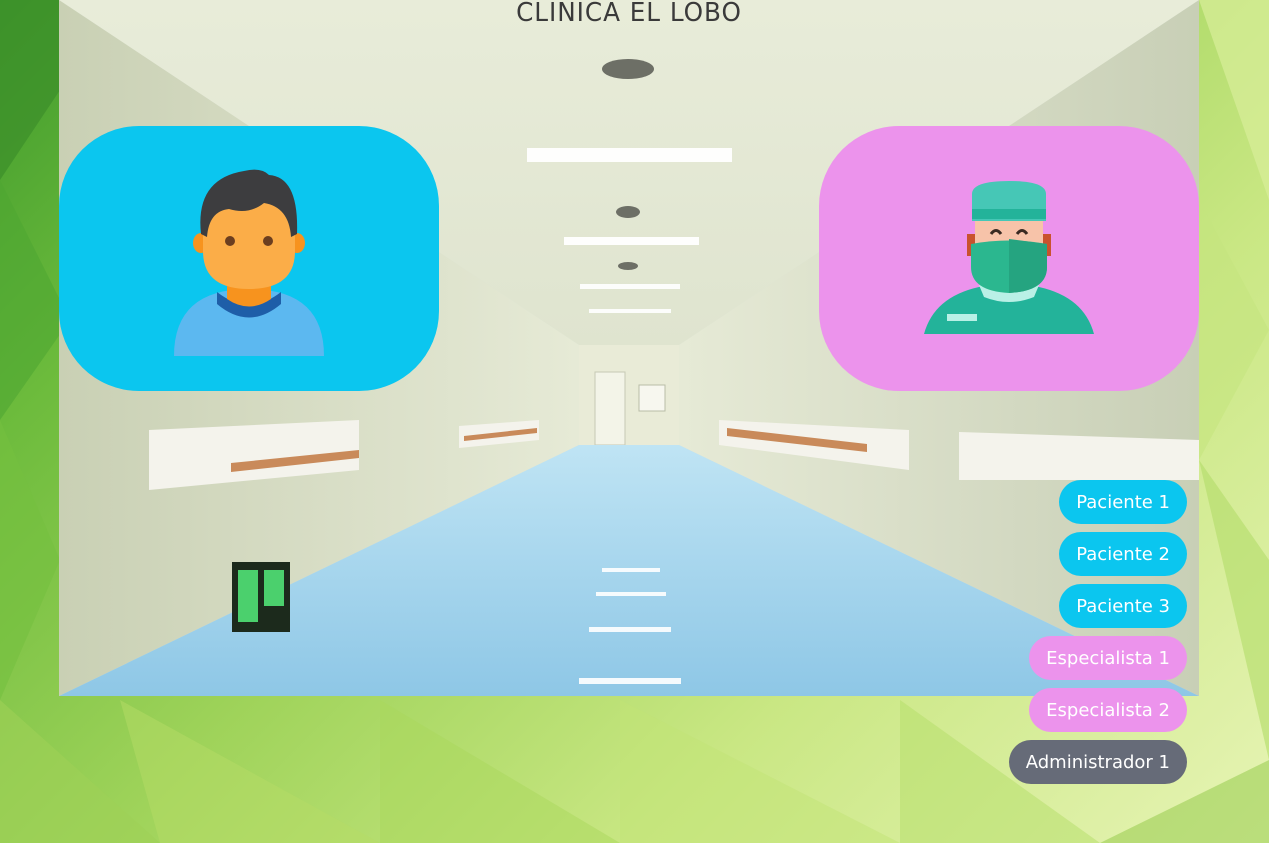  I want to click on paciente-1-button: Paciente 1, so click(1123, 502).